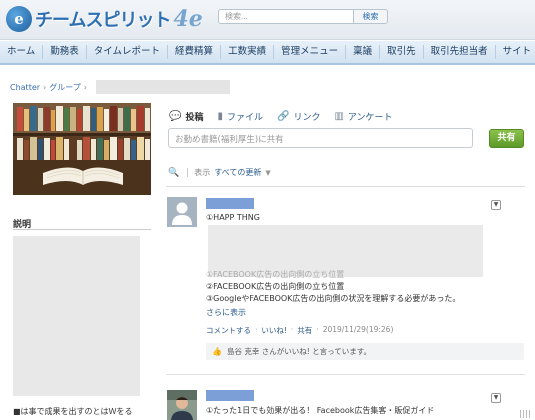 The width and height of the screenshot is (535, 420). Describe the element at coordinates (195, 52) in the screenshot. I see `nav-item-expense: 経費精算` at that location.